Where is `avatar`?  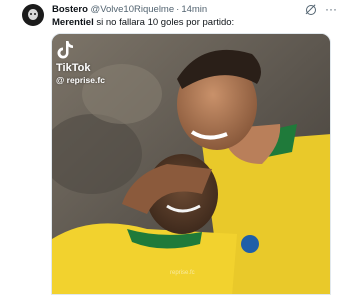
avatar is located at coordinates (33, 15).